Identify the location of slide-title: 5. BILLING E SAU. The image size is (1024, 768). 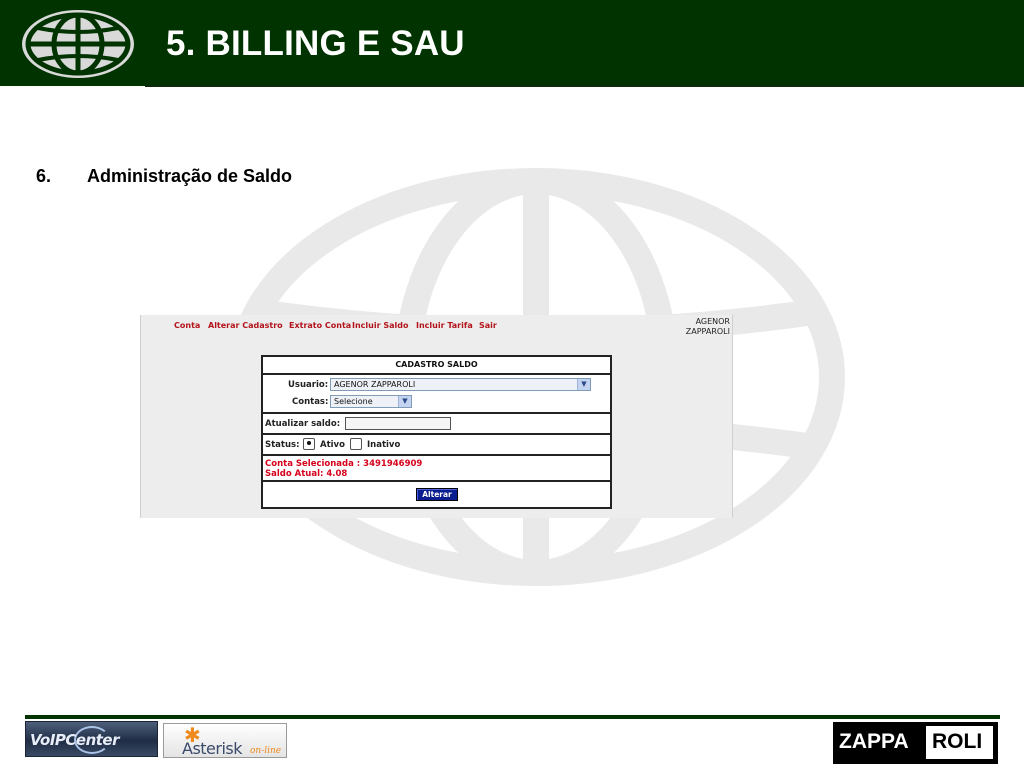
(315, 43).